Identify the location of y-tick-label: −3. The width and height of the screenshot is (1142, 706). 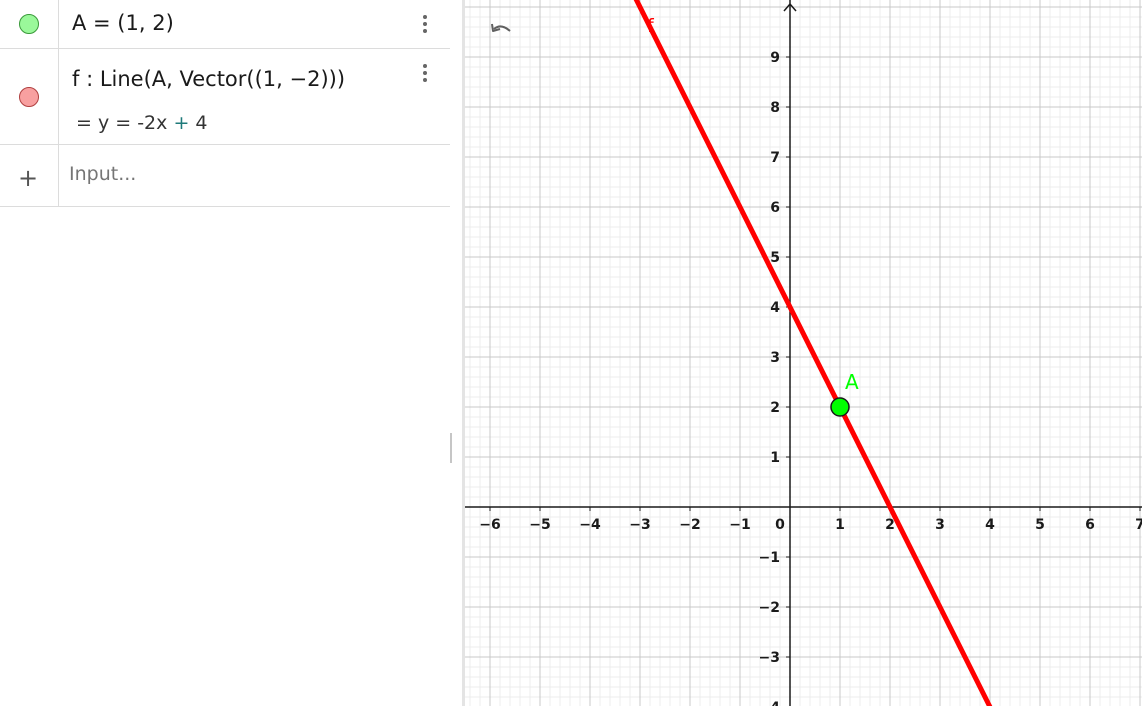
(769, 658).